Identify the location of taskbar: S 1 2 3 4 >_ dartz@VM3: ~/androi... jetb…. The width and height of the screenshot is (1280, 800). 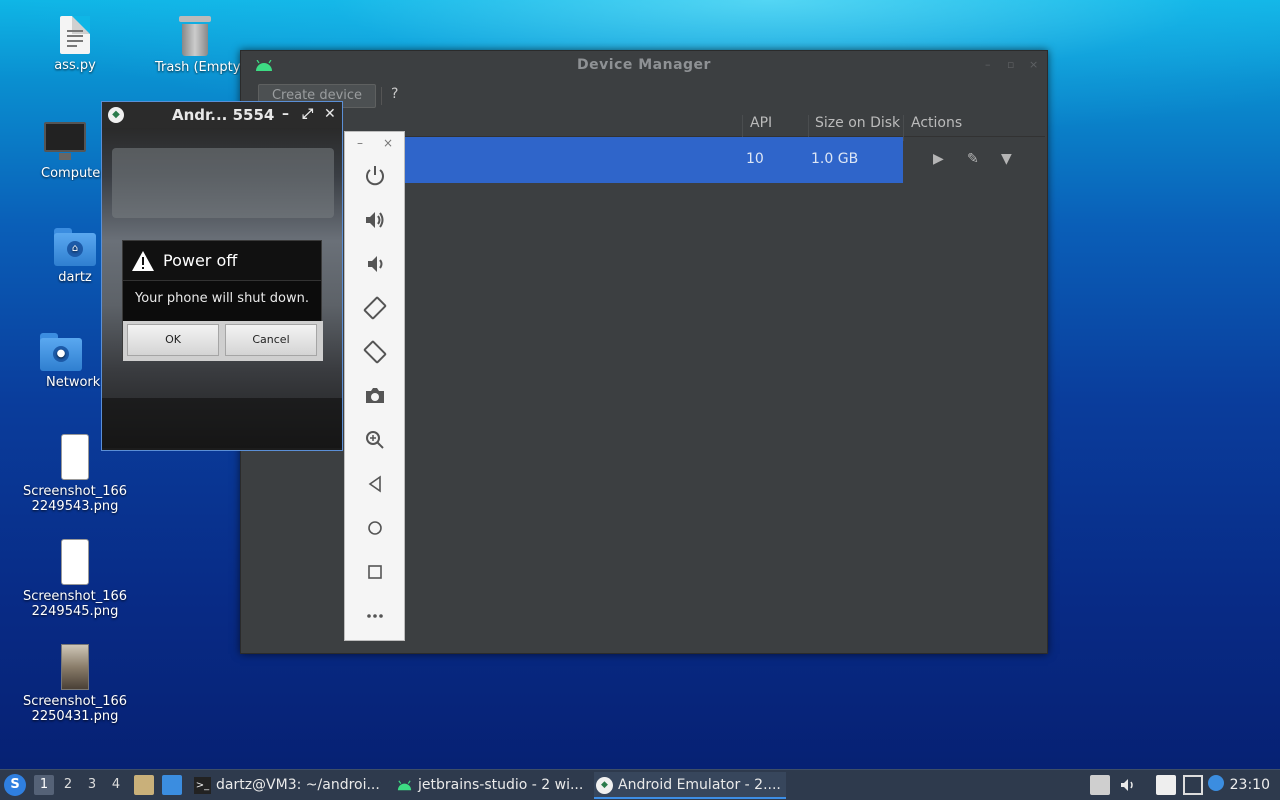
(640, 784).